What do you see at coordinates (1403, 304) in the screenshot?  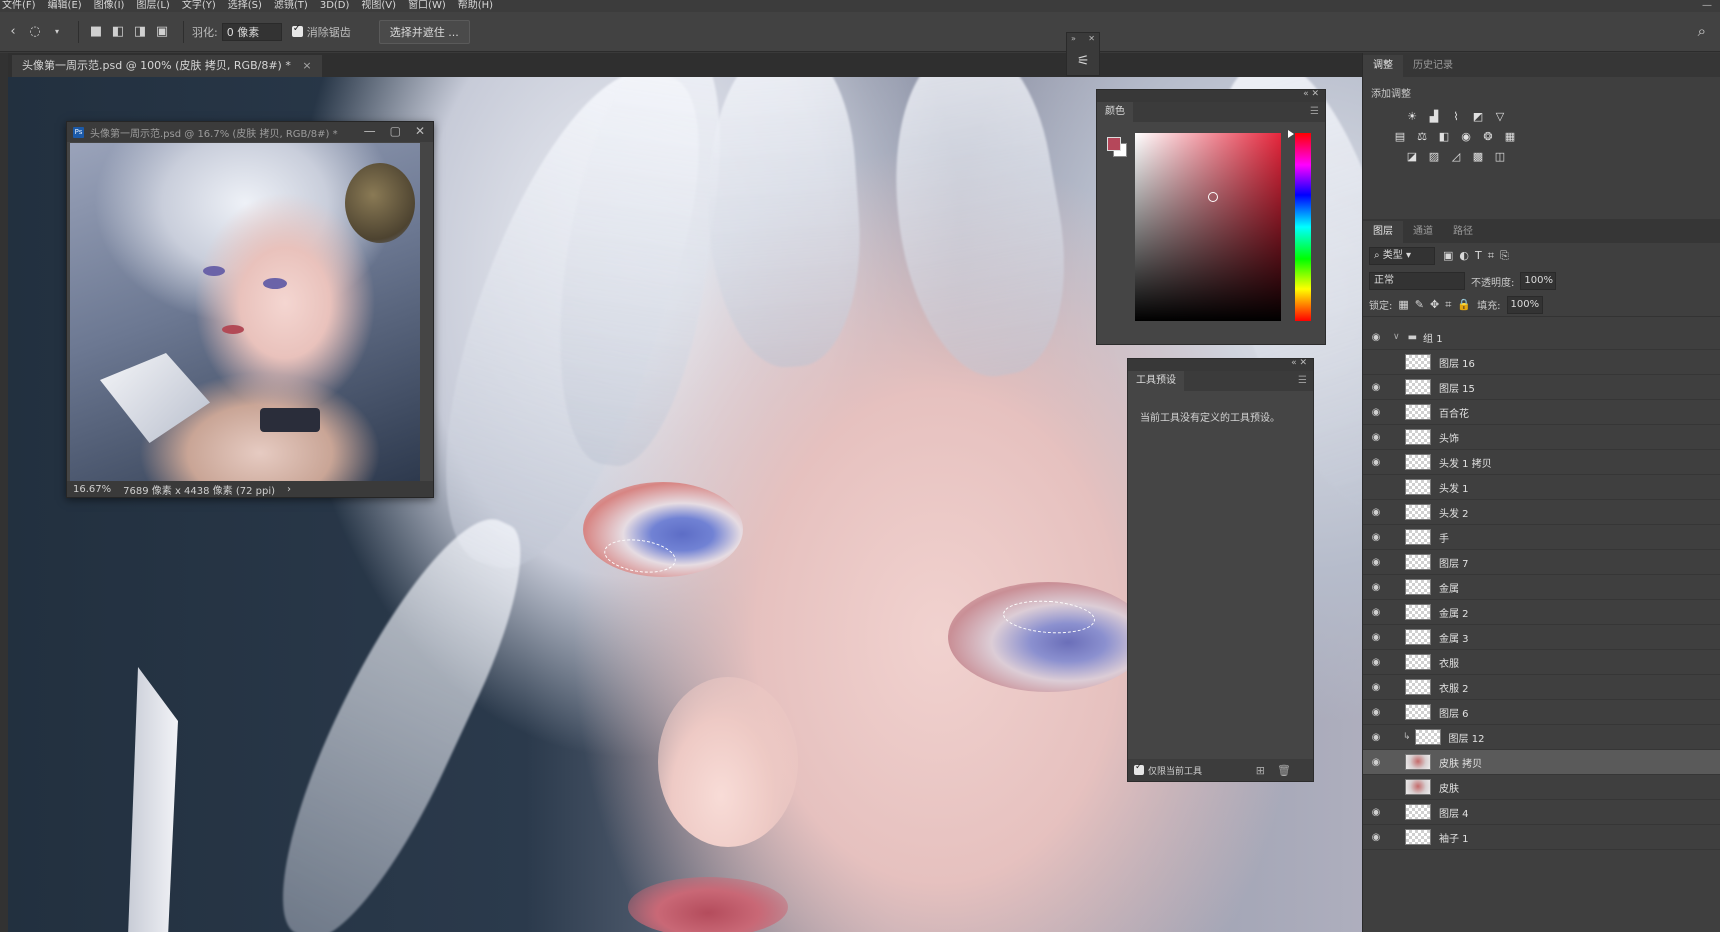 I see `lock-transparent-icon: ▦` at bounding box center [1403, 304].